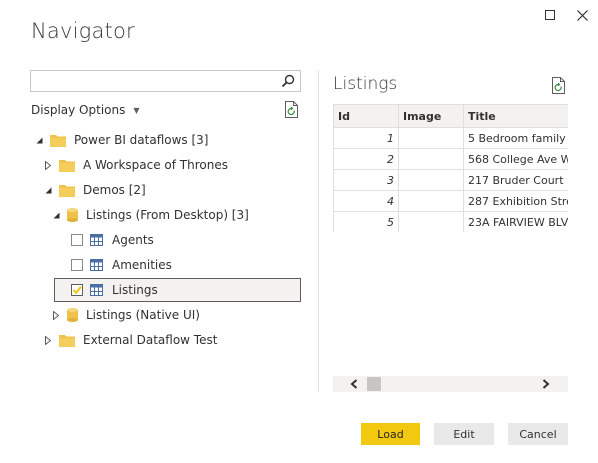  I want to click on preview-title: Listings, so click(365, 84).